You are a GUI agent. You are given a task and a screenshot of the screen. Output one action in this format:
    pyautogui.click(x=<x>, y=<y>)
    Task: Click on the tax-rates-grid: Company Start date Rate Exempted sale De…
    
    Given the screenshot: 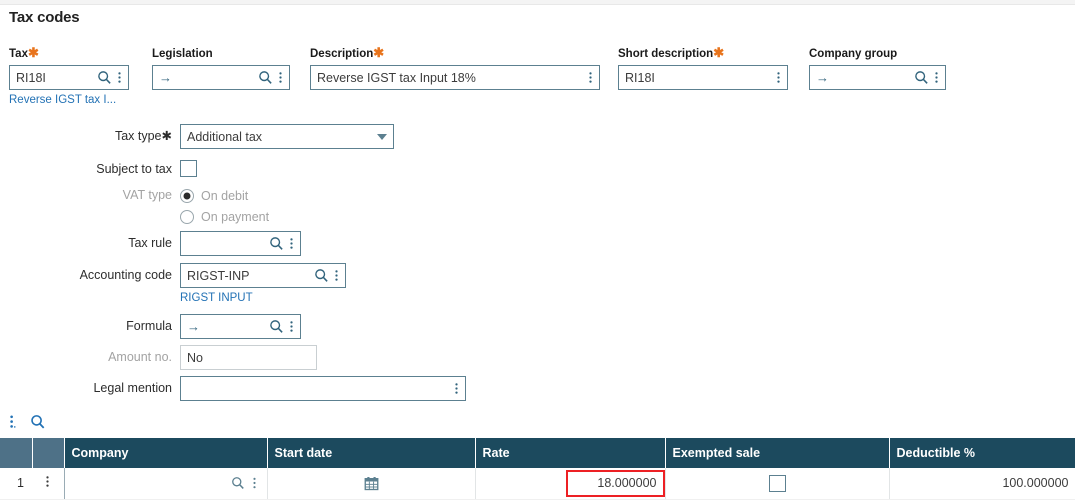 What is the action you would take?
    pyautogui.click(x=537, y=469)
    